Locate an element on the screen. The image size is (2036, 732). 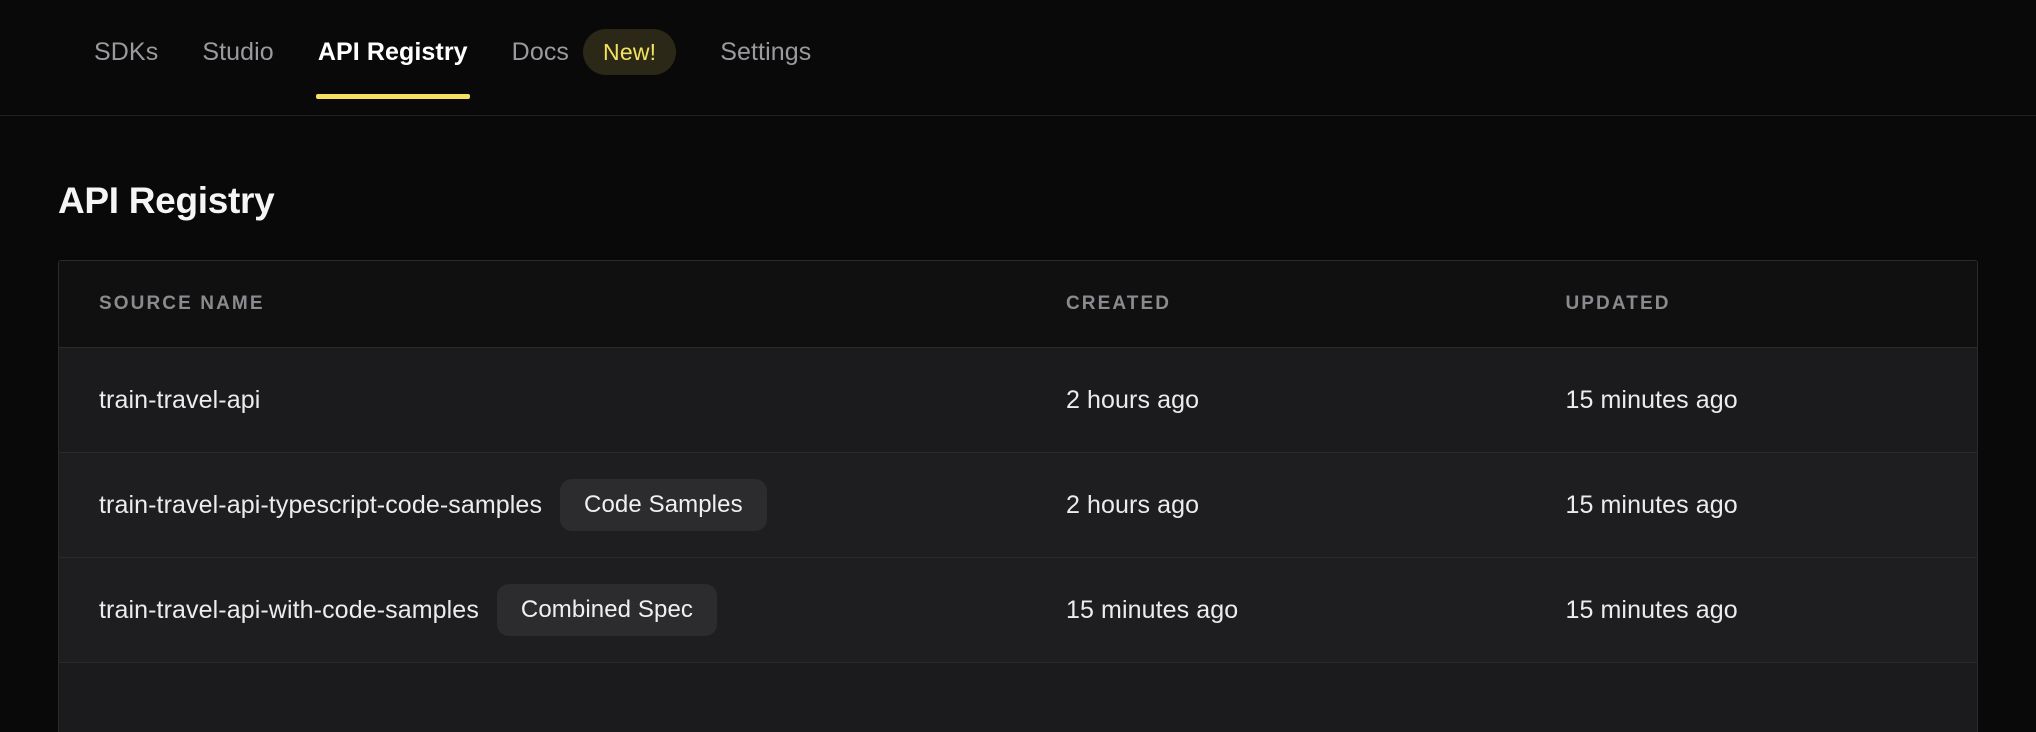
tab-settings: Settings is located at coordinates (765, 52).